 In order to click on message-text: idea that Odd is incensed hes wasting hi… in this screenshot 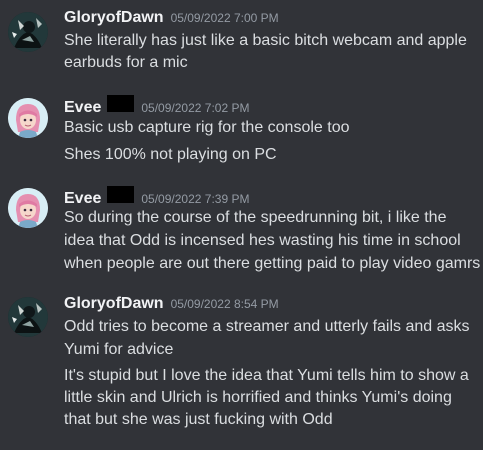, I will do `click(262, 240)`.